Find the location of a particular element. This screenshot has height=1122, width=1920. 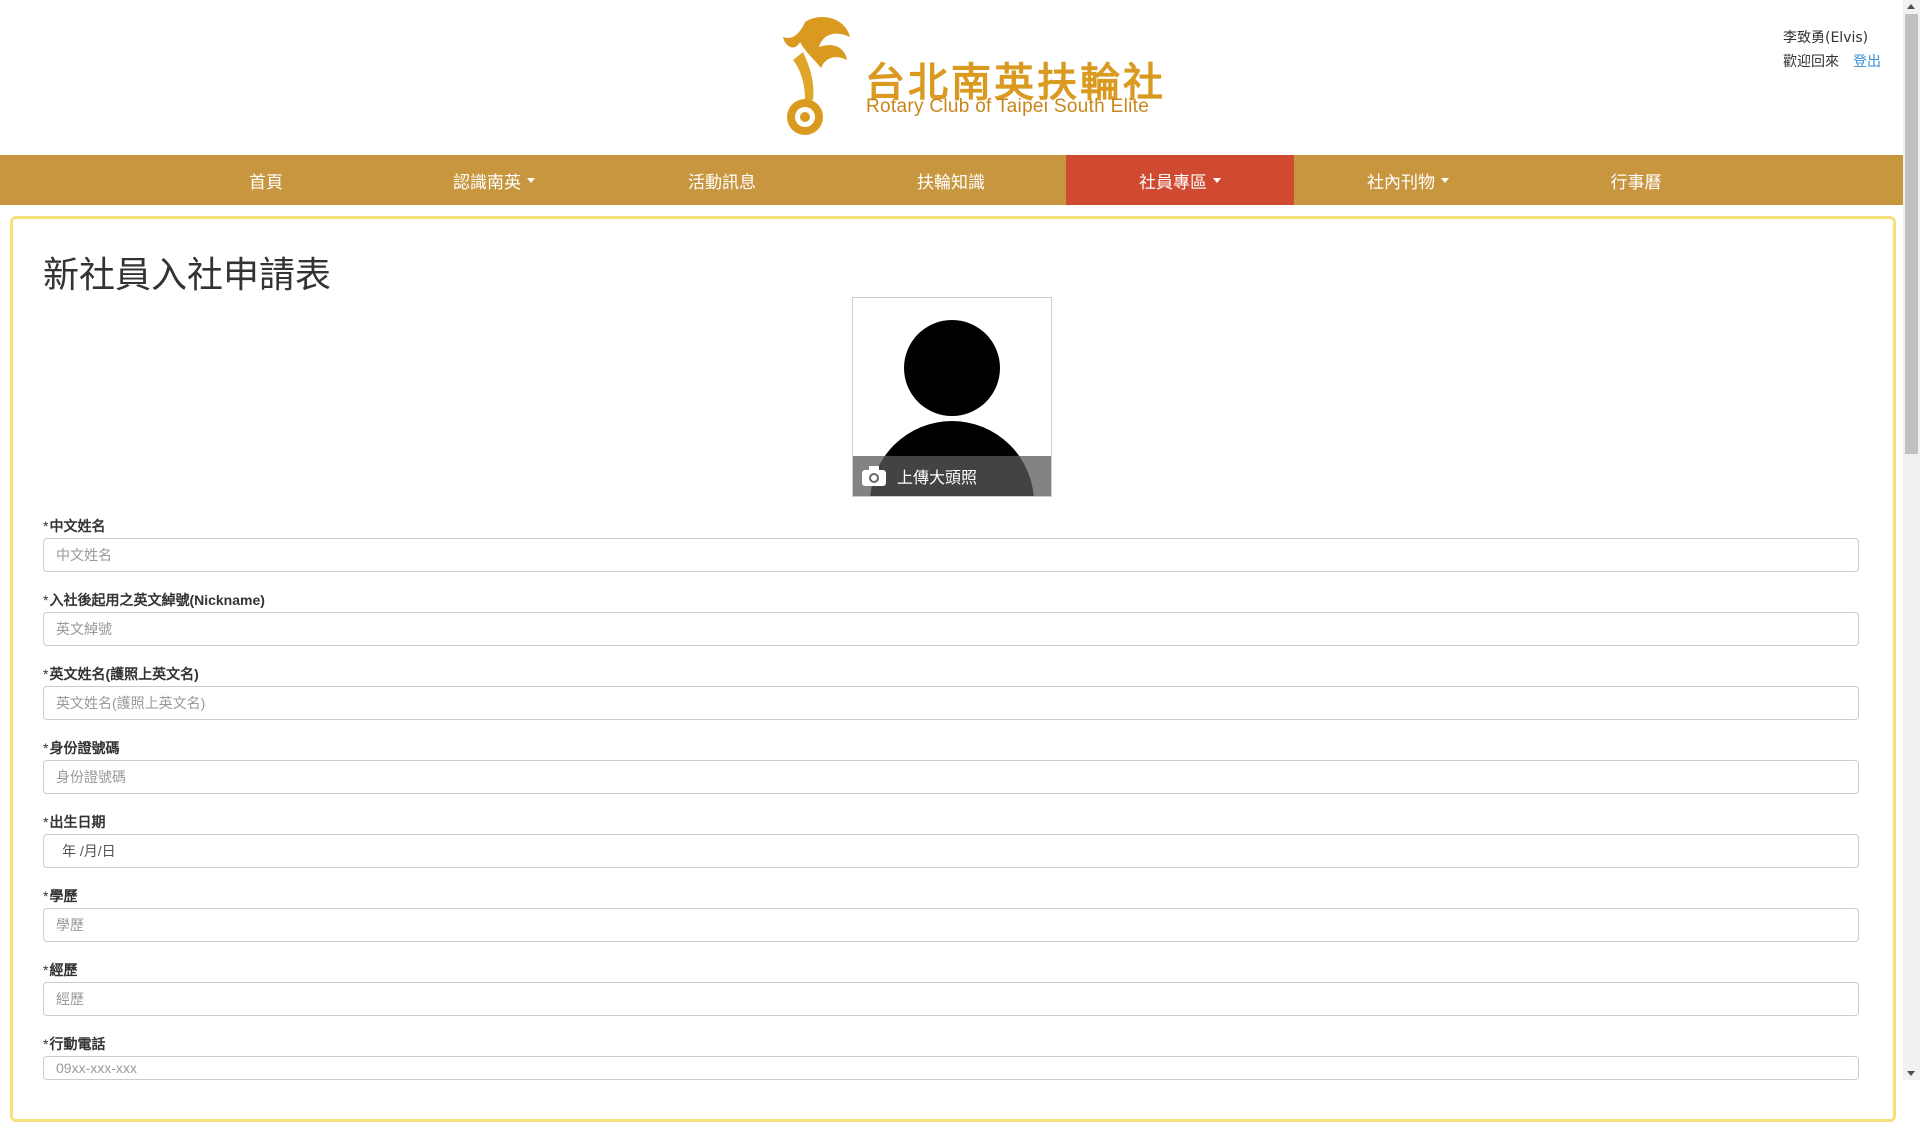

label-education: *學歷 is located at coordinates (60, 896).